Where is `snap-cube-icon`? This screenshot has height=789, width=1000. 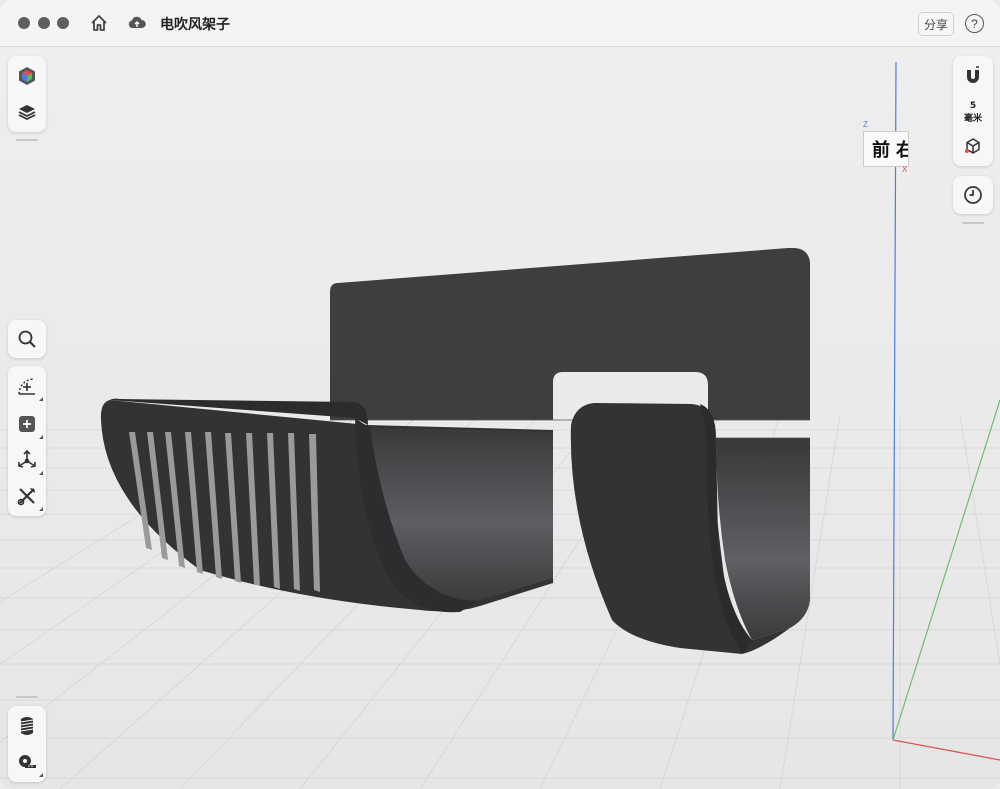
snap-cube-icon is located at coordinates (973, 146).